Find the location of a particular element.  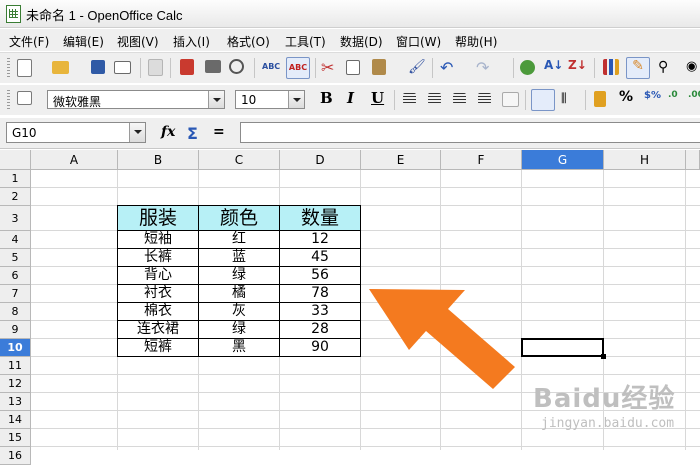

watermark-logo-text: Baidu经验 is located at coordinates (604, 399).